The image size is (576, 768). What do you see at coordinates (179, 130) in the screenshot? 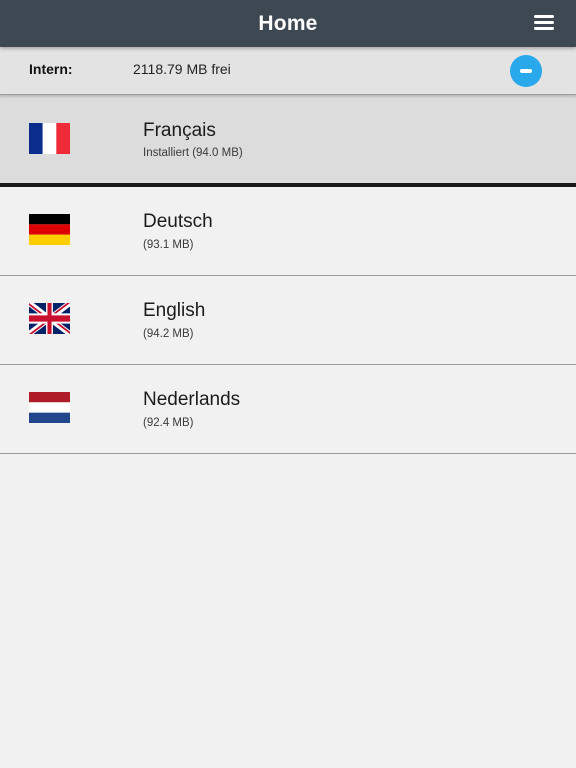
I see `language-name: Français` at bounding box center [179, 130].